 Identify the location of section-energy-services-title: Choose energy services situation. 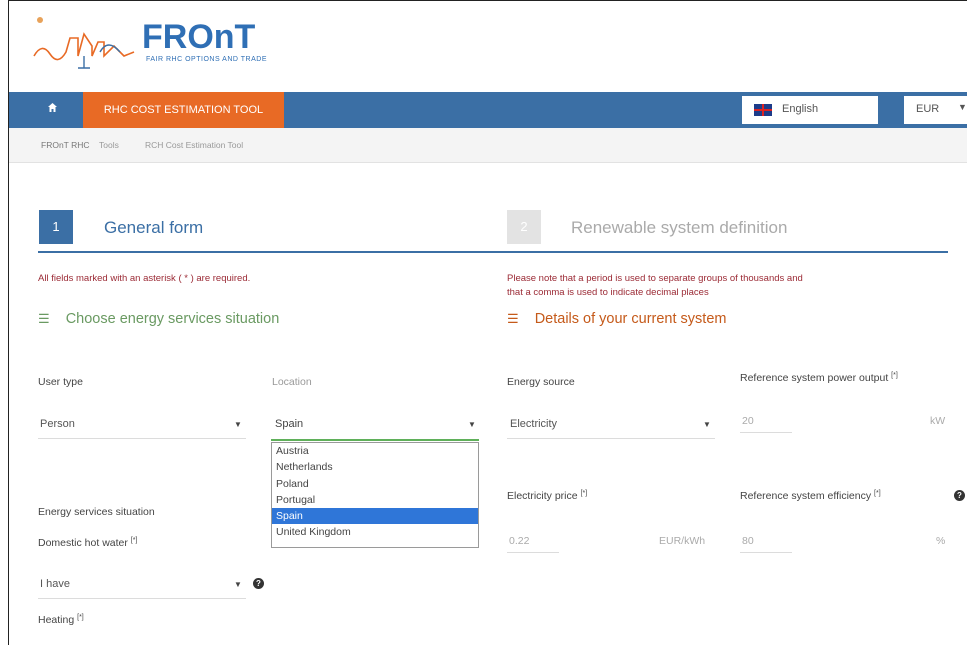
(172, 319).